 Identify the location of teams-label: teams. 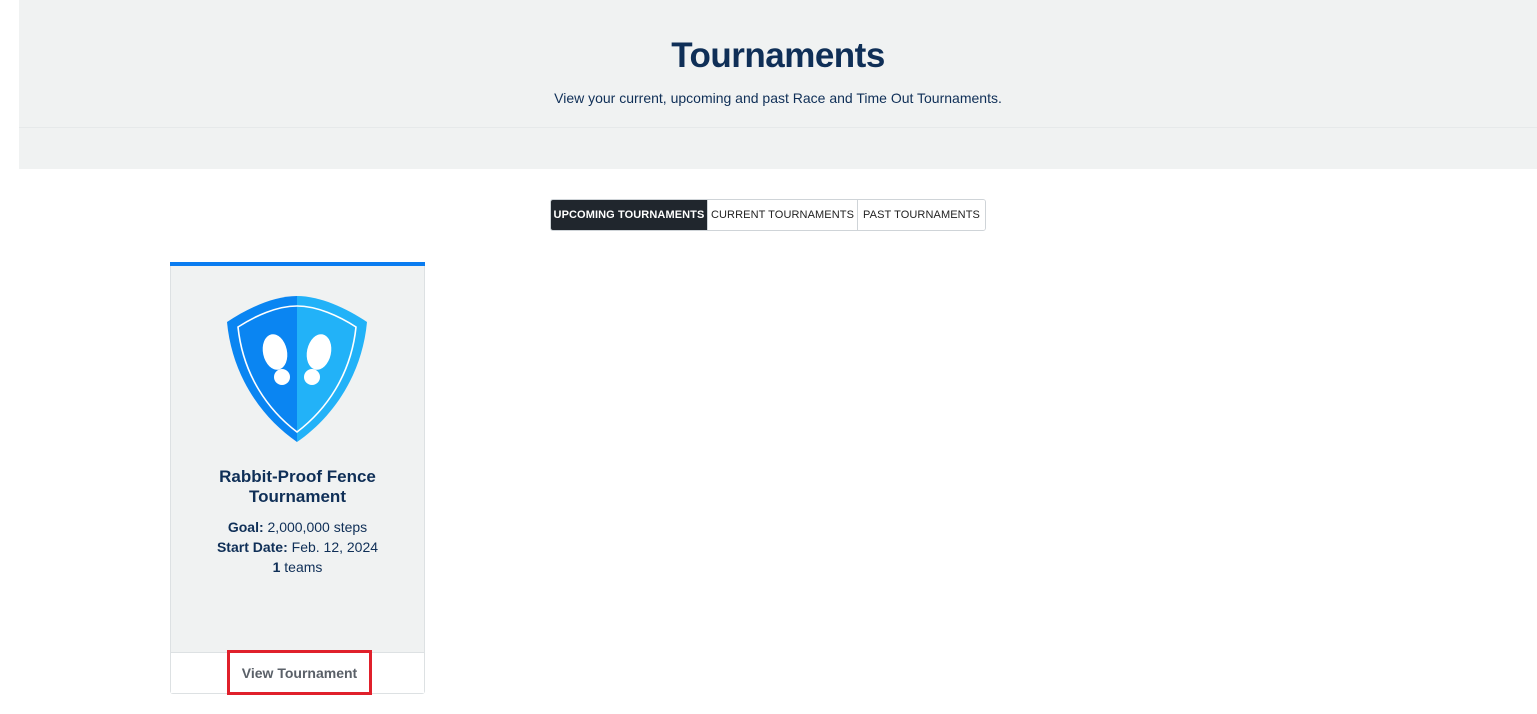
(303, 567).